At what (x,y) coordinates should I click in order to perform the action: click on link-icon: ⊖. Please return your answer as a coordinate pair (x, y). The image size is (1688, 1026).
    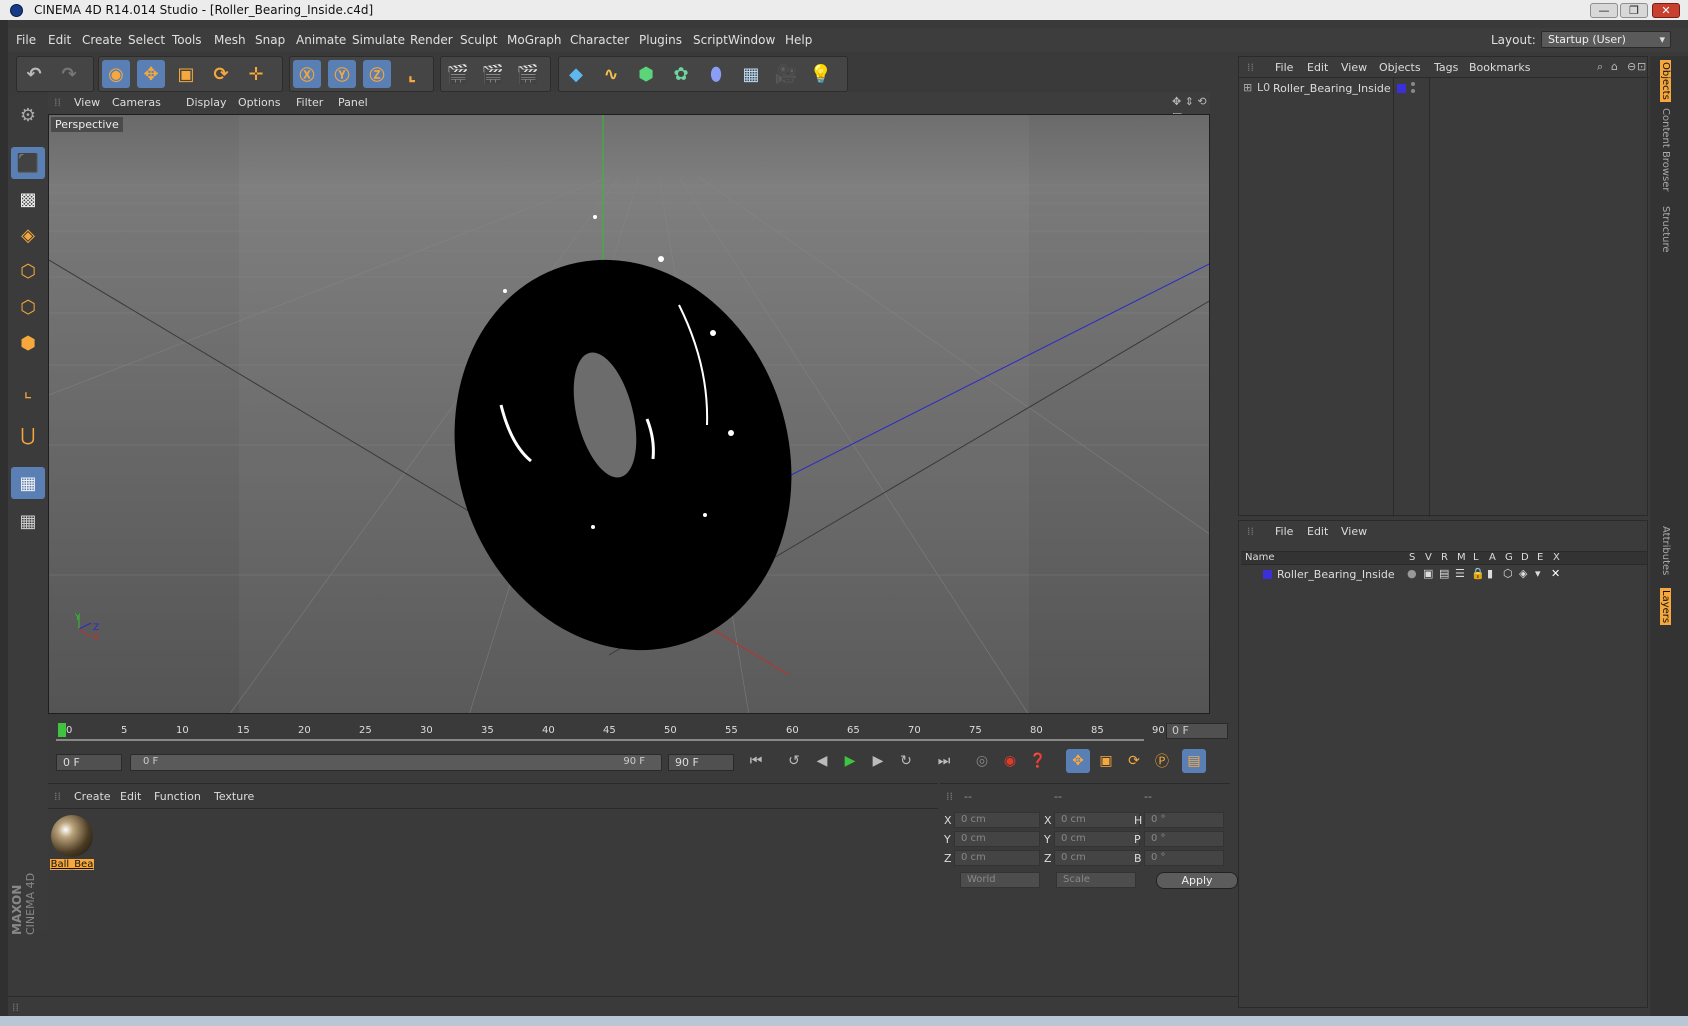
    Looking at the image, I should click on (1631, 66).